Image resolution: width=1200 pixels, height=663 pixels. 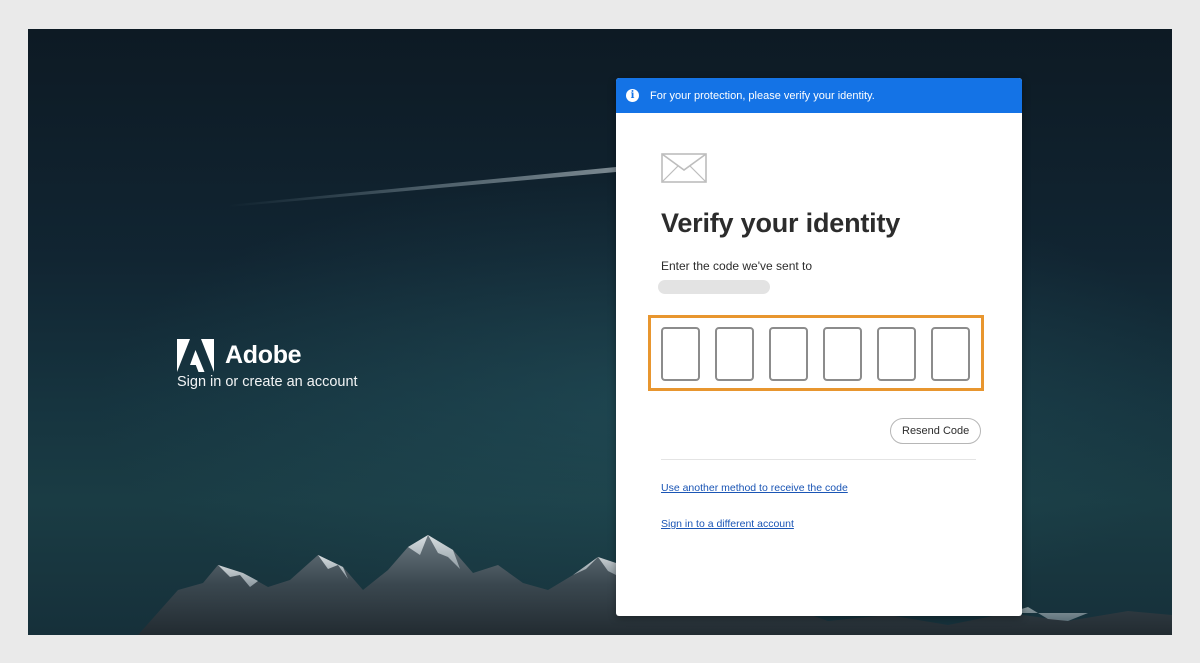 What do you see at coordinates (936, 431) in the screenshot?
I see `resend-code-button: Resend Code` at bounding box center [936, 431].